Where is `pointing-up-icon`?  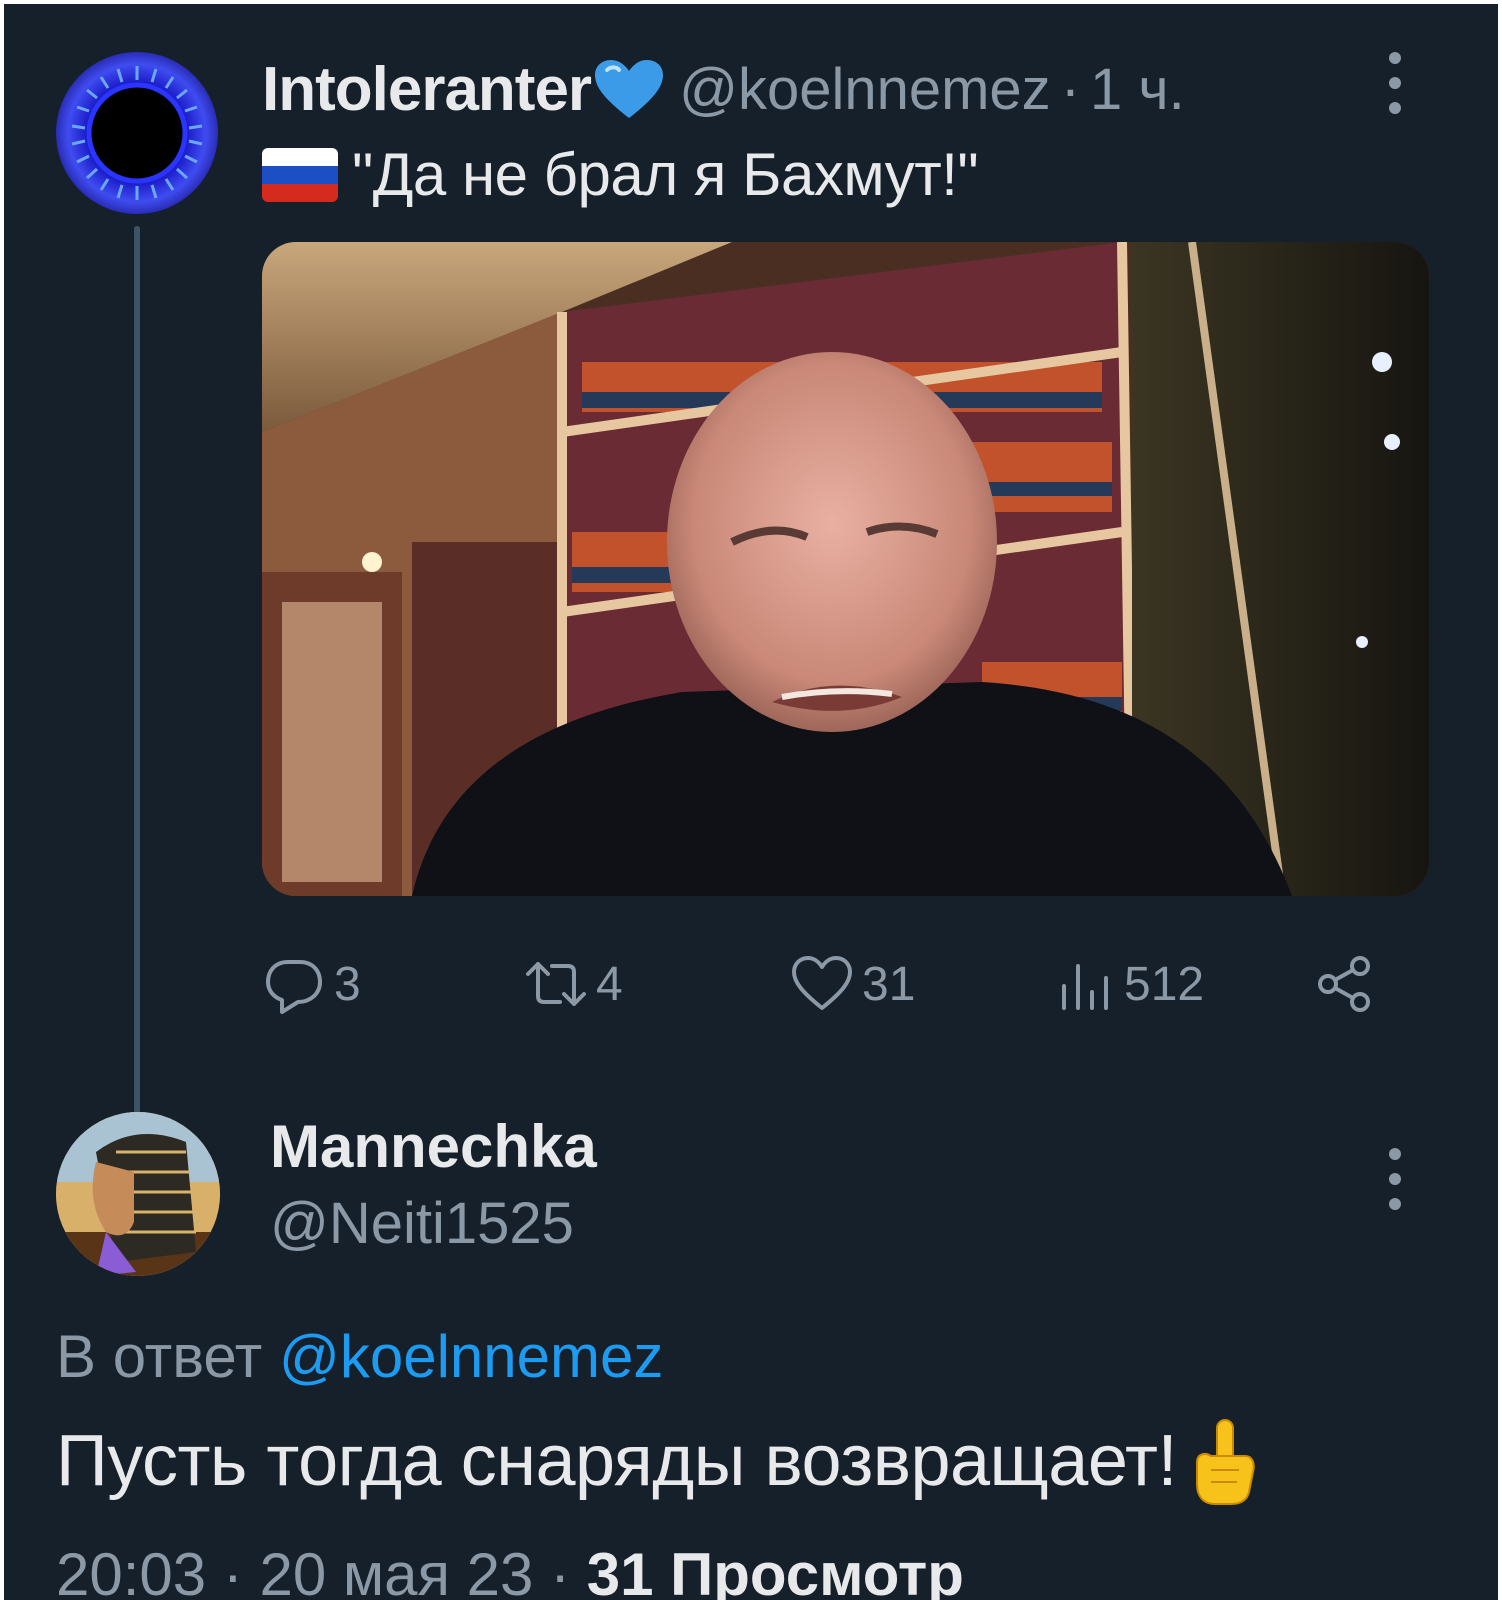
pointing-up-icon is located at coordinates (1225, 1462).